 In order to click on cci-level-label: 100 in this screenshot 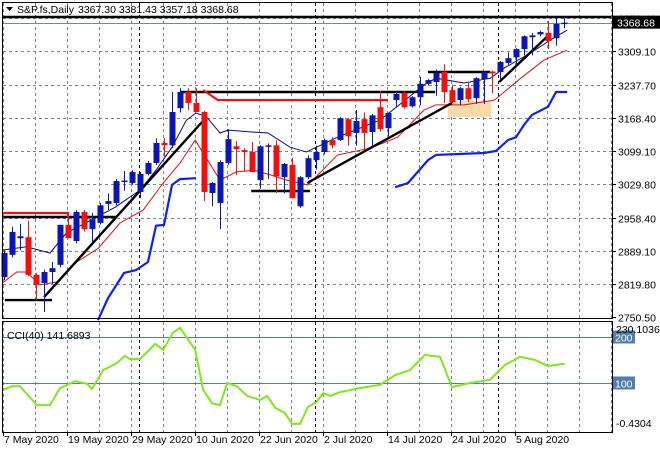, I will do `click(624, 385)`.